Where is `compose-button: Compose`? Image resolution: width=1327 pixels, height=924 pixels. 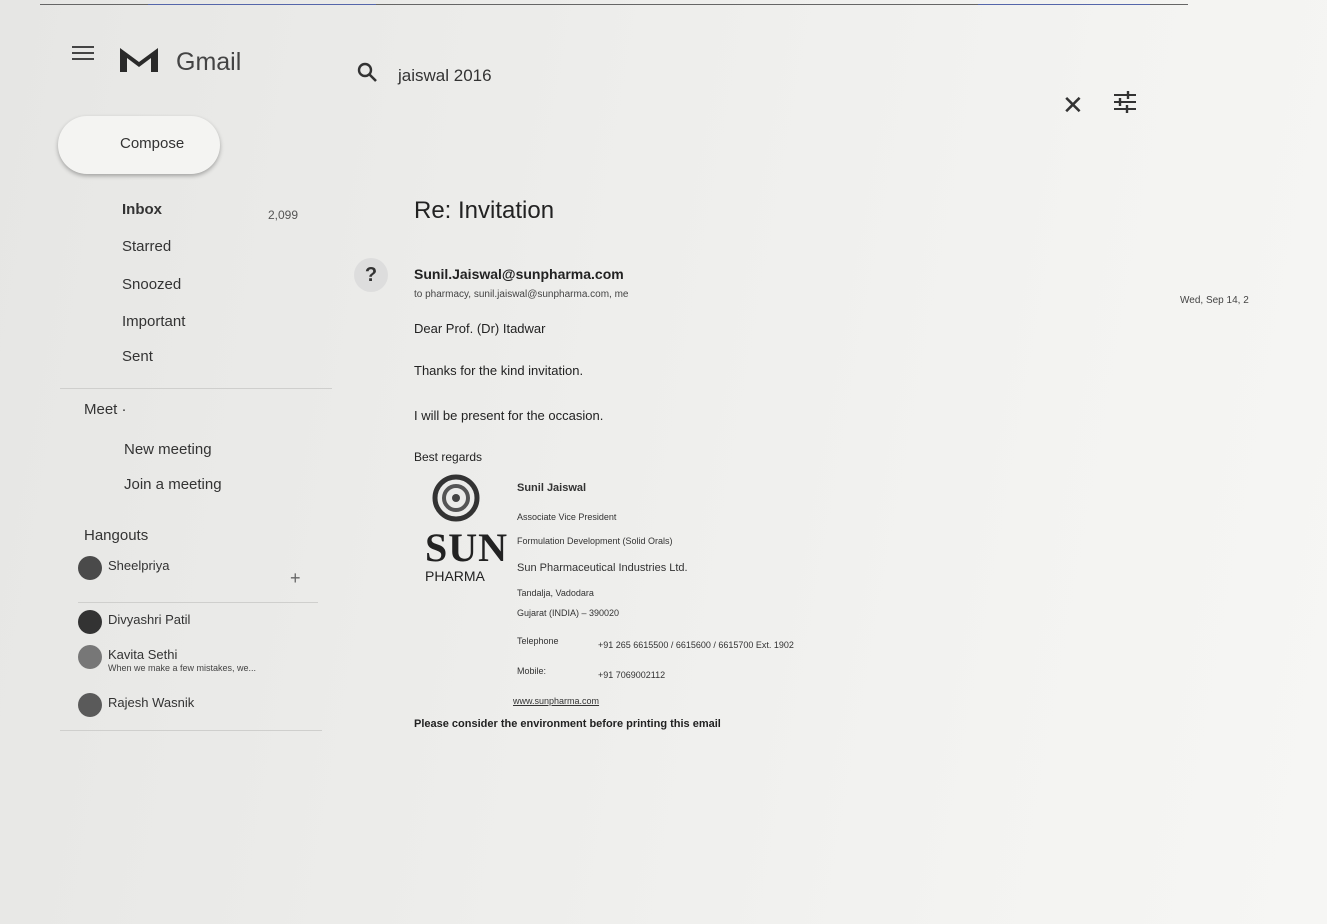
compose-button: Compose is located at coordinates (139, 145).